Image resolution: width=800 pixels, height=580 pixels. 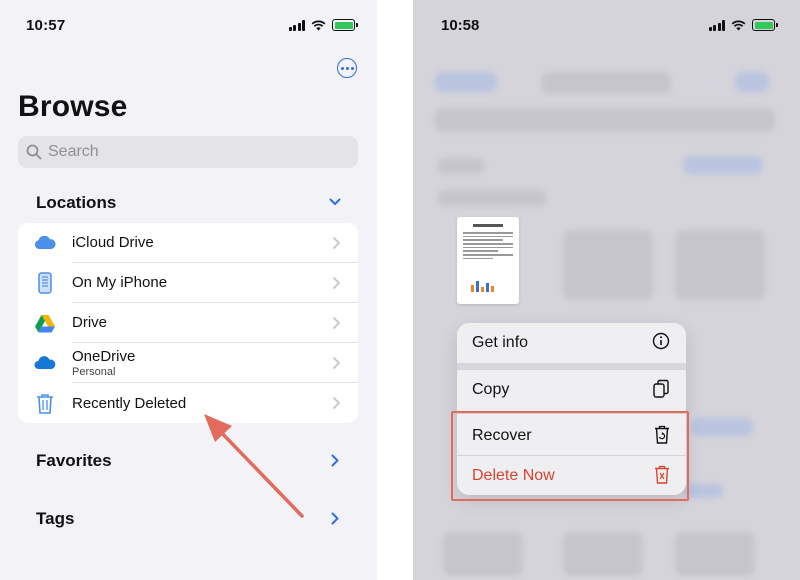 I want to click on battery-icon, so click(x=765, y=25).